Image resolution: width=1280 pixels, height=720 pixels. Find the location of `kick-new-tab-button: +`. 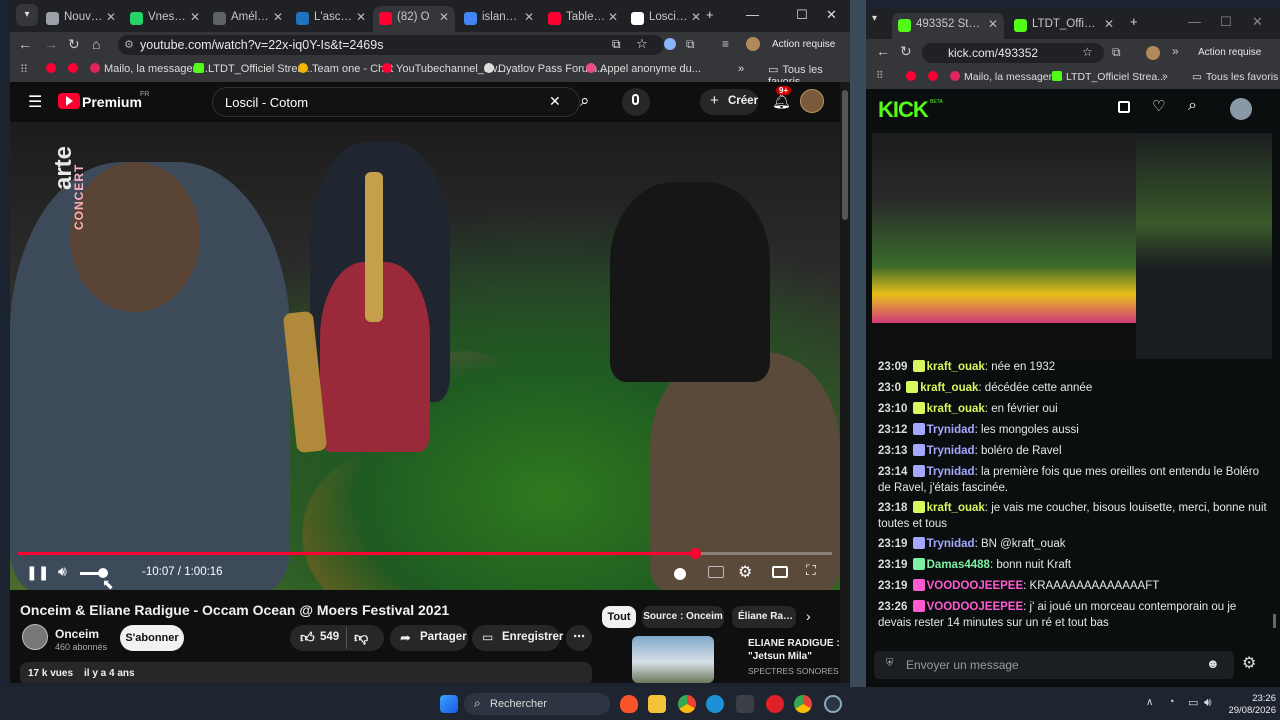

kick-new-tab-button: + is located at coordinates (1134, 21).